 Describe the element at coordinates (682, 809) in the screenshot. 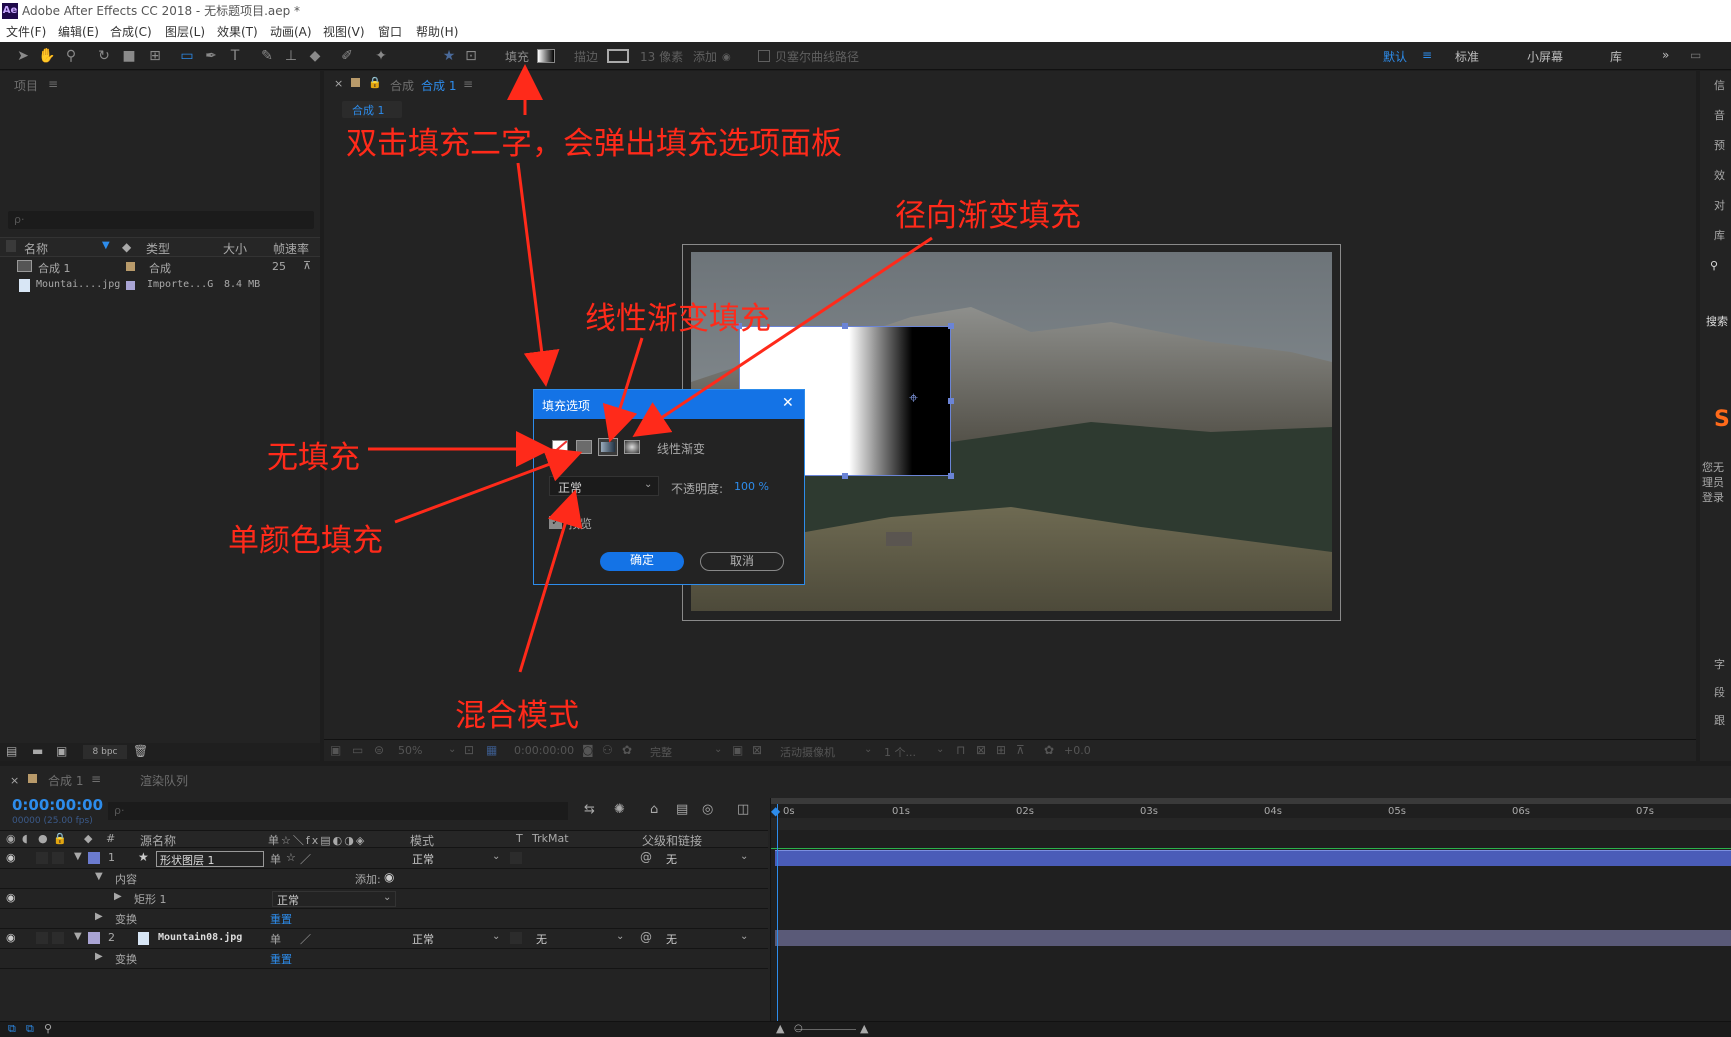

I see `frame-blending-icon: ▤` at that location.